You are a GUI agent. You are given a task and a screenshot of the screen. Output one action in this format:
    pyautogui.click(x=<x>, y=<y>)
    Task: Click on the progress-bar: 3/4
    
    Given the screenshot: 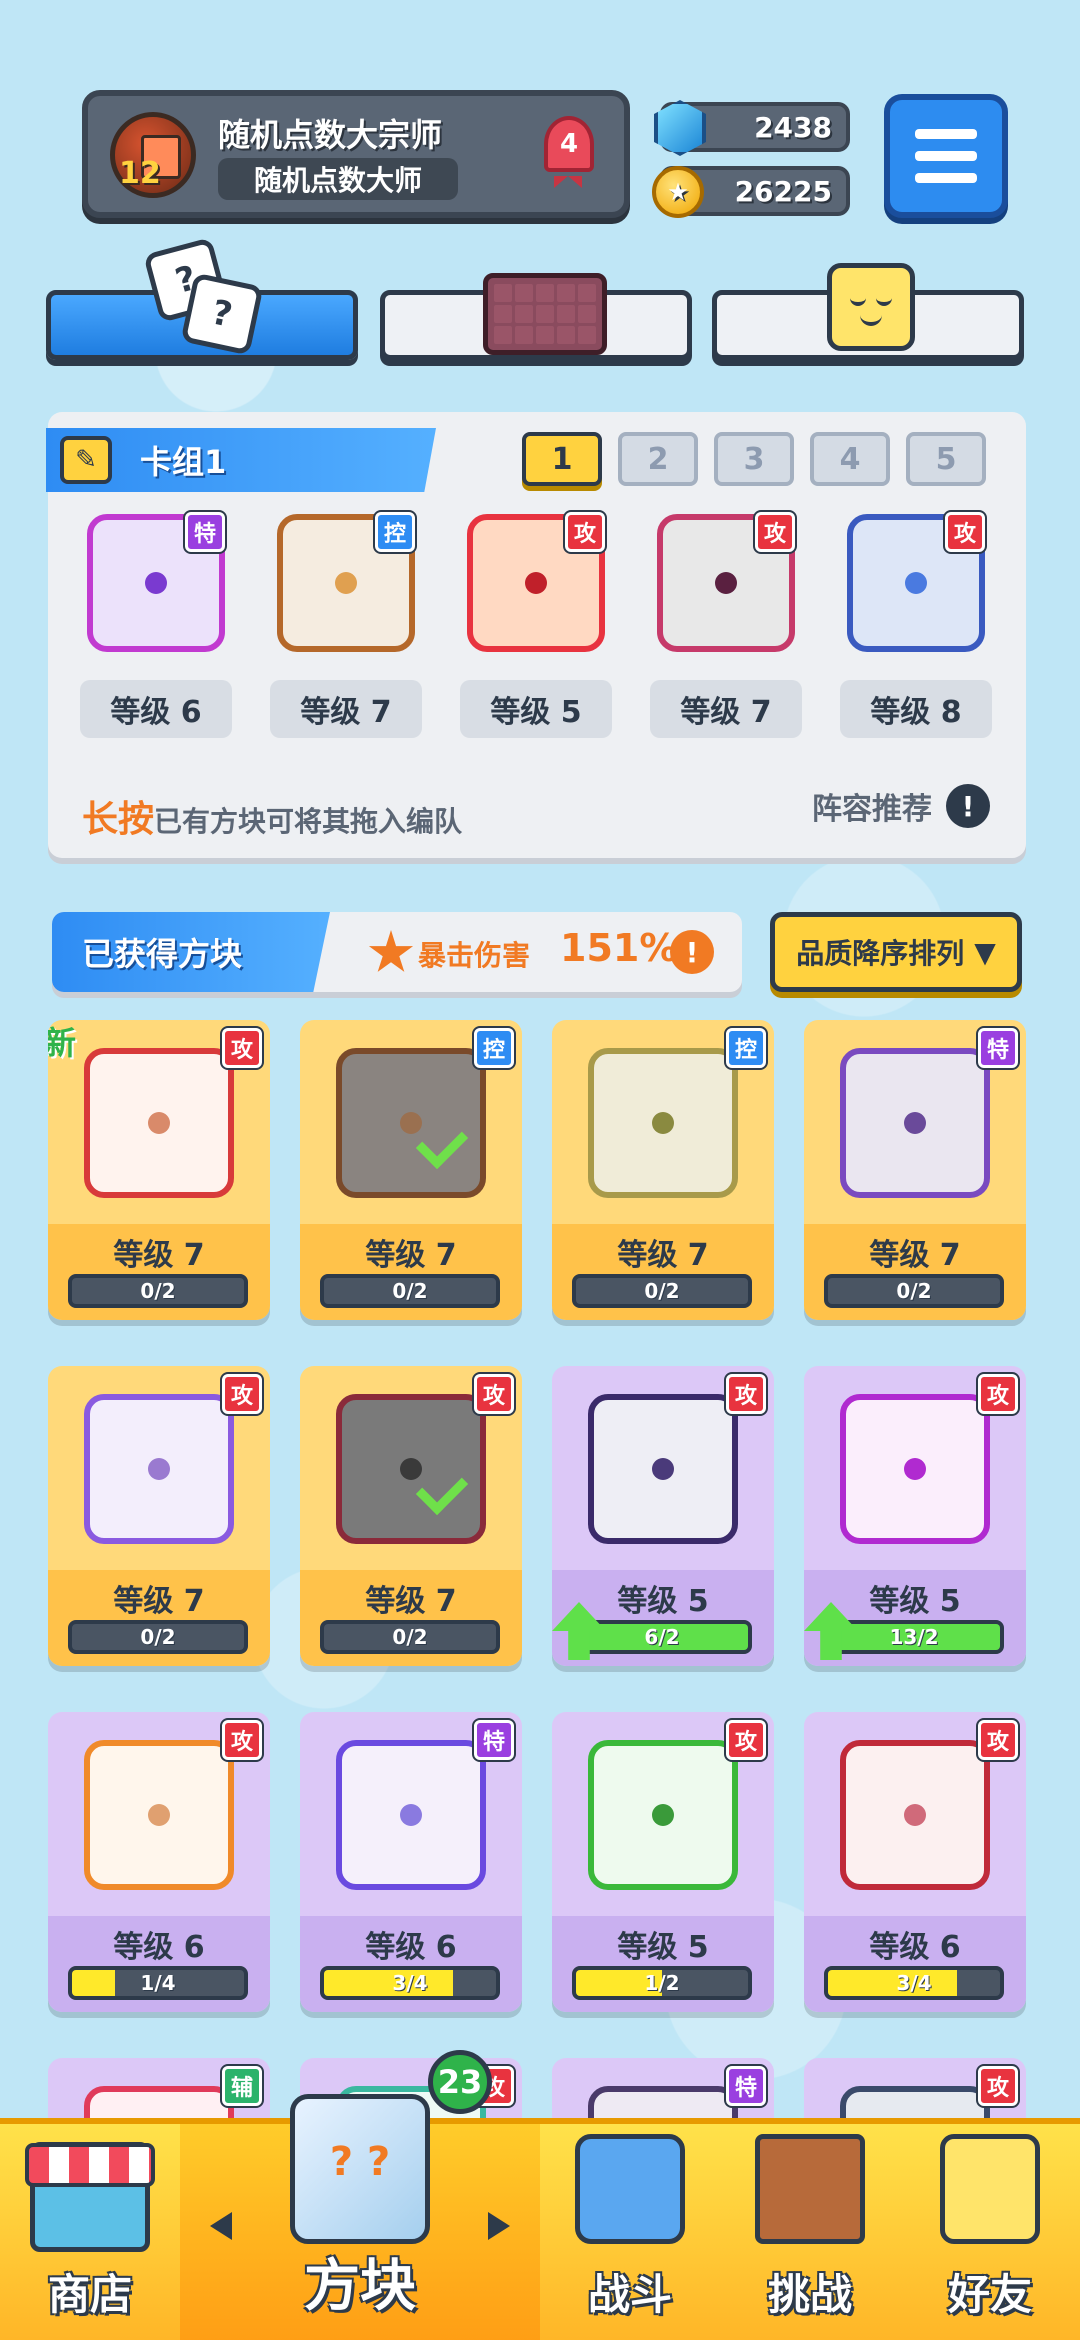 What is the action you would take?
    pyautogui.click(x=410, y=1983)
    